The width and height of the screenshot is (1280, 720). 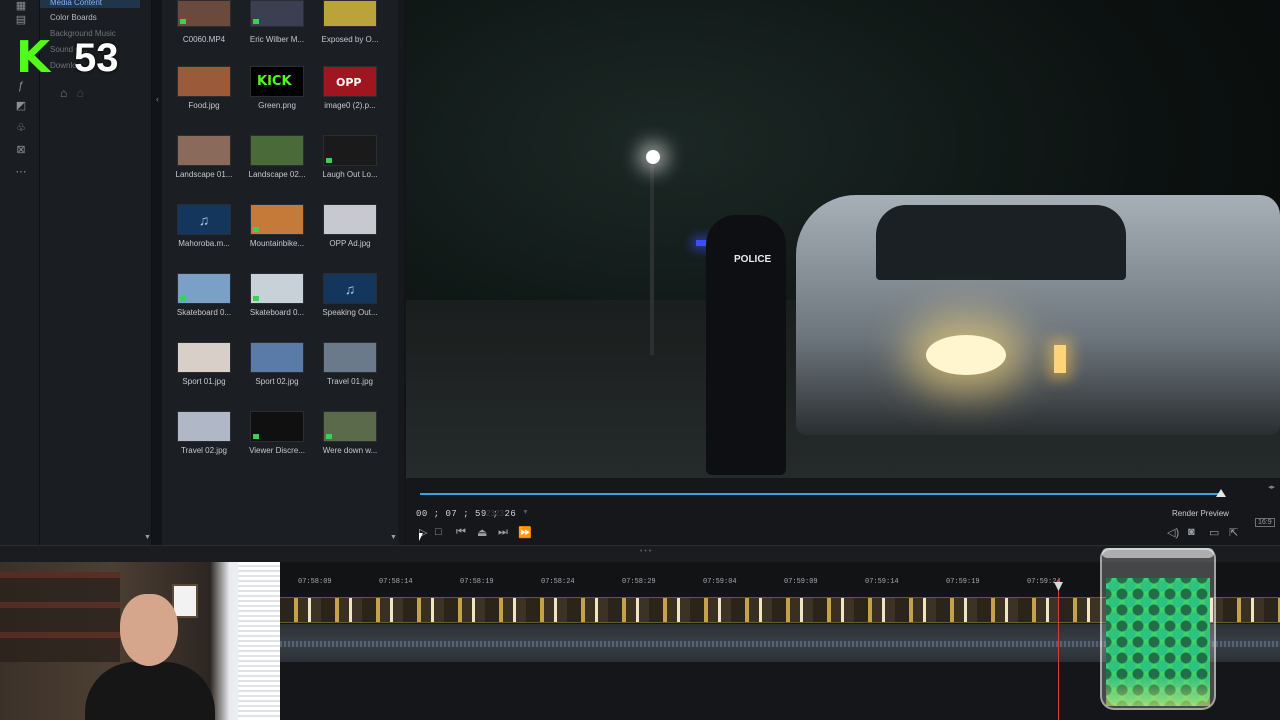 I want to click on media-scrollbar, so click(x=401, y=272).